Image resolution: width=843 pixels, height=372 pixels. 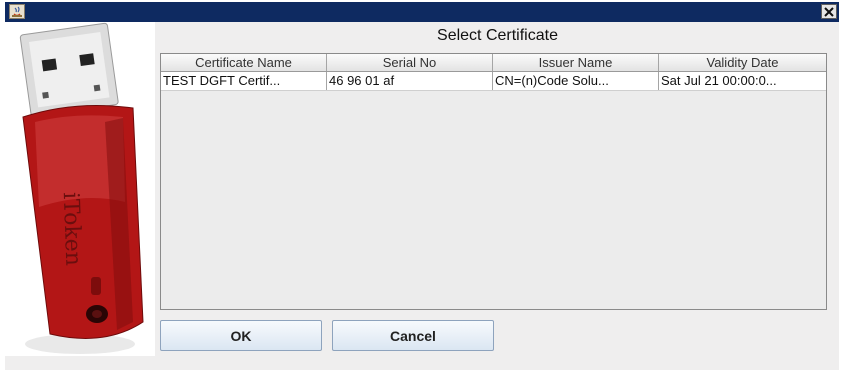 I want to click on ok-button: OK, so click(x=241, y=335).